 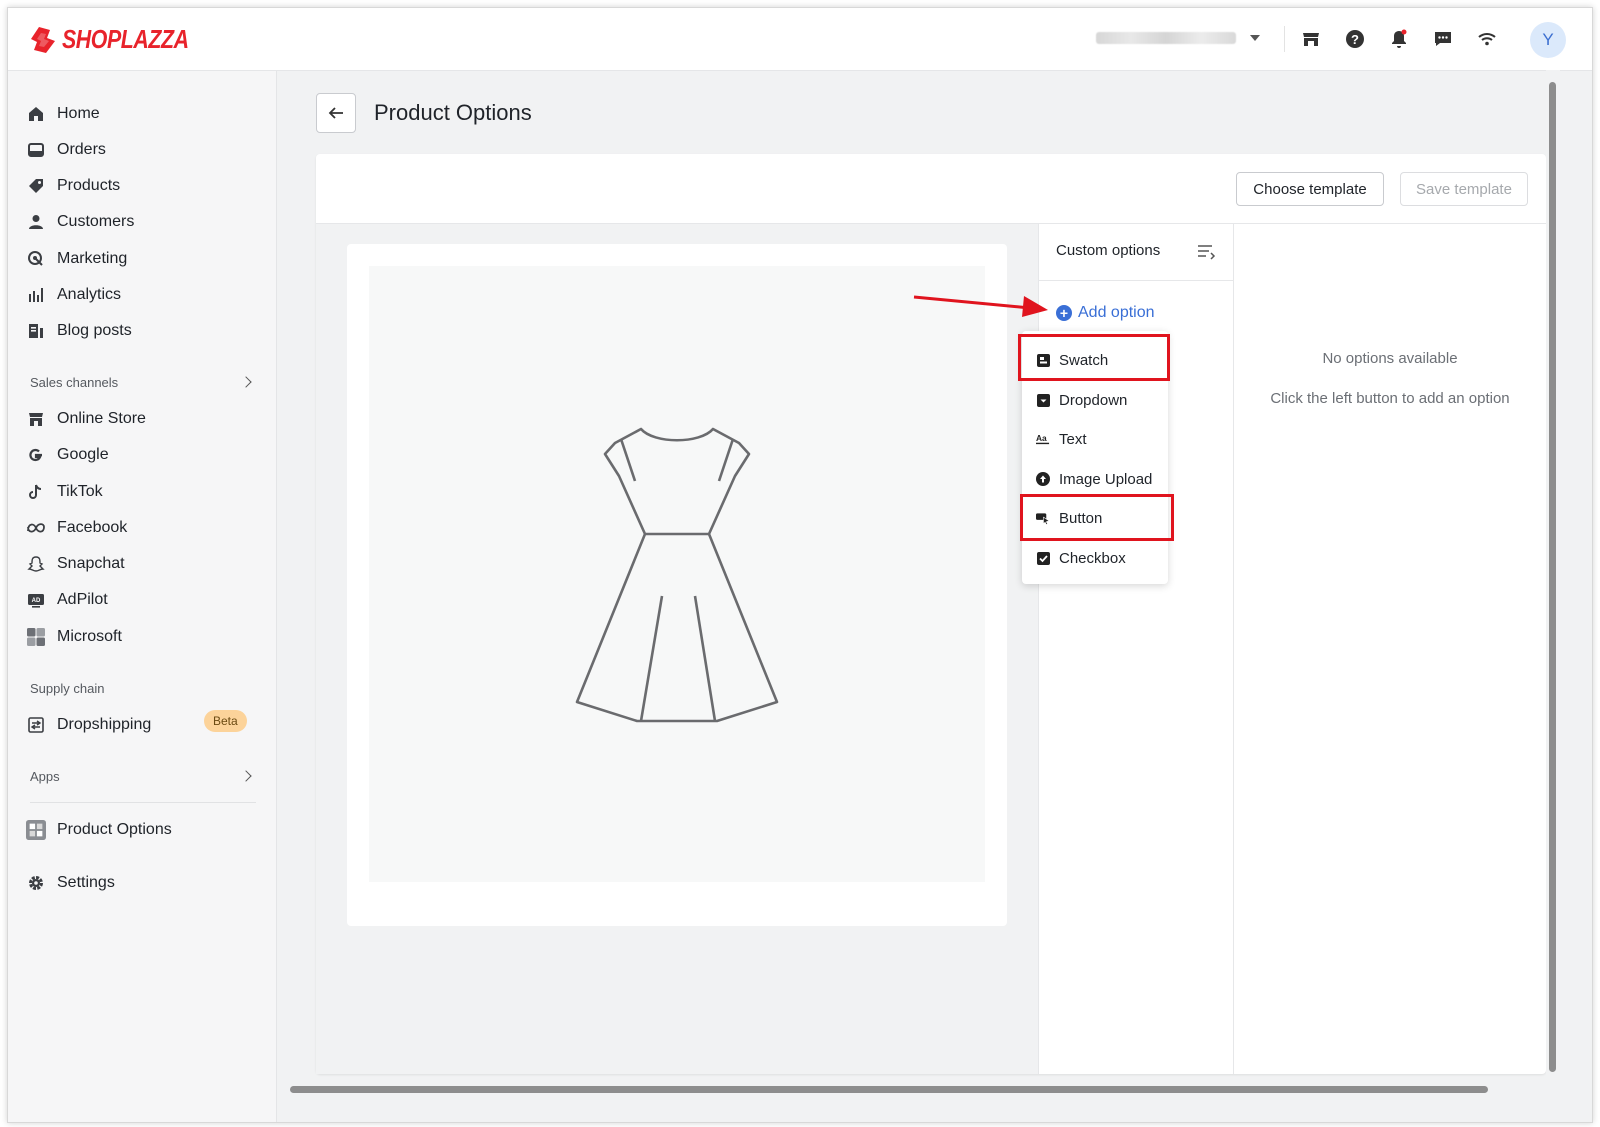 I want to click on menu-item-button: Button, so click(x=1095, y=518).